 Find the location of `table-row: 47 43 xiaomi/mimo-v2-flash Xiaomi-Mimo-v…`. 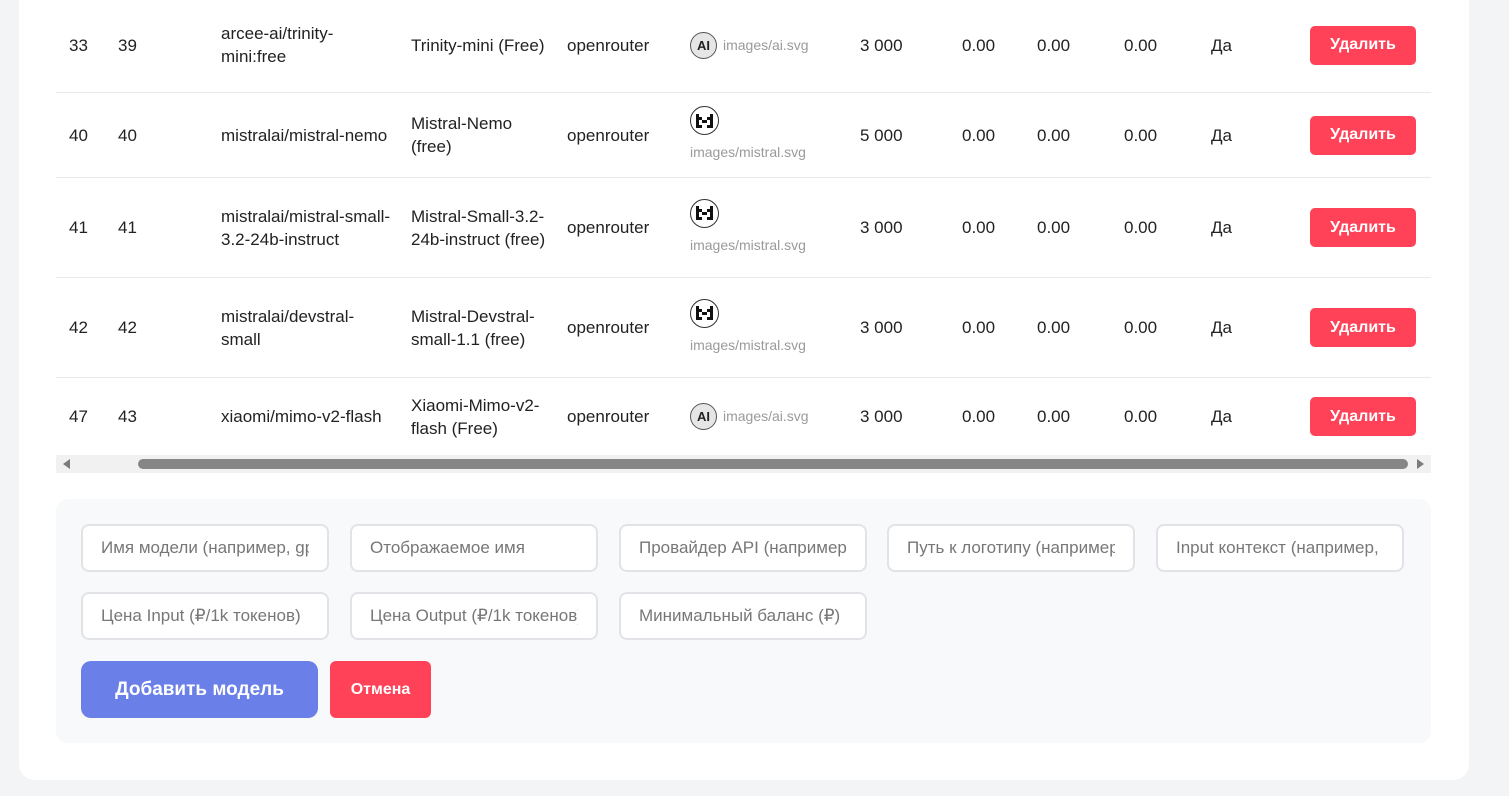

table-row: 47 43 xiaomi/mimo-v2-flash Xiaomi-Mimo-v… is located at coordinates (743, 416).